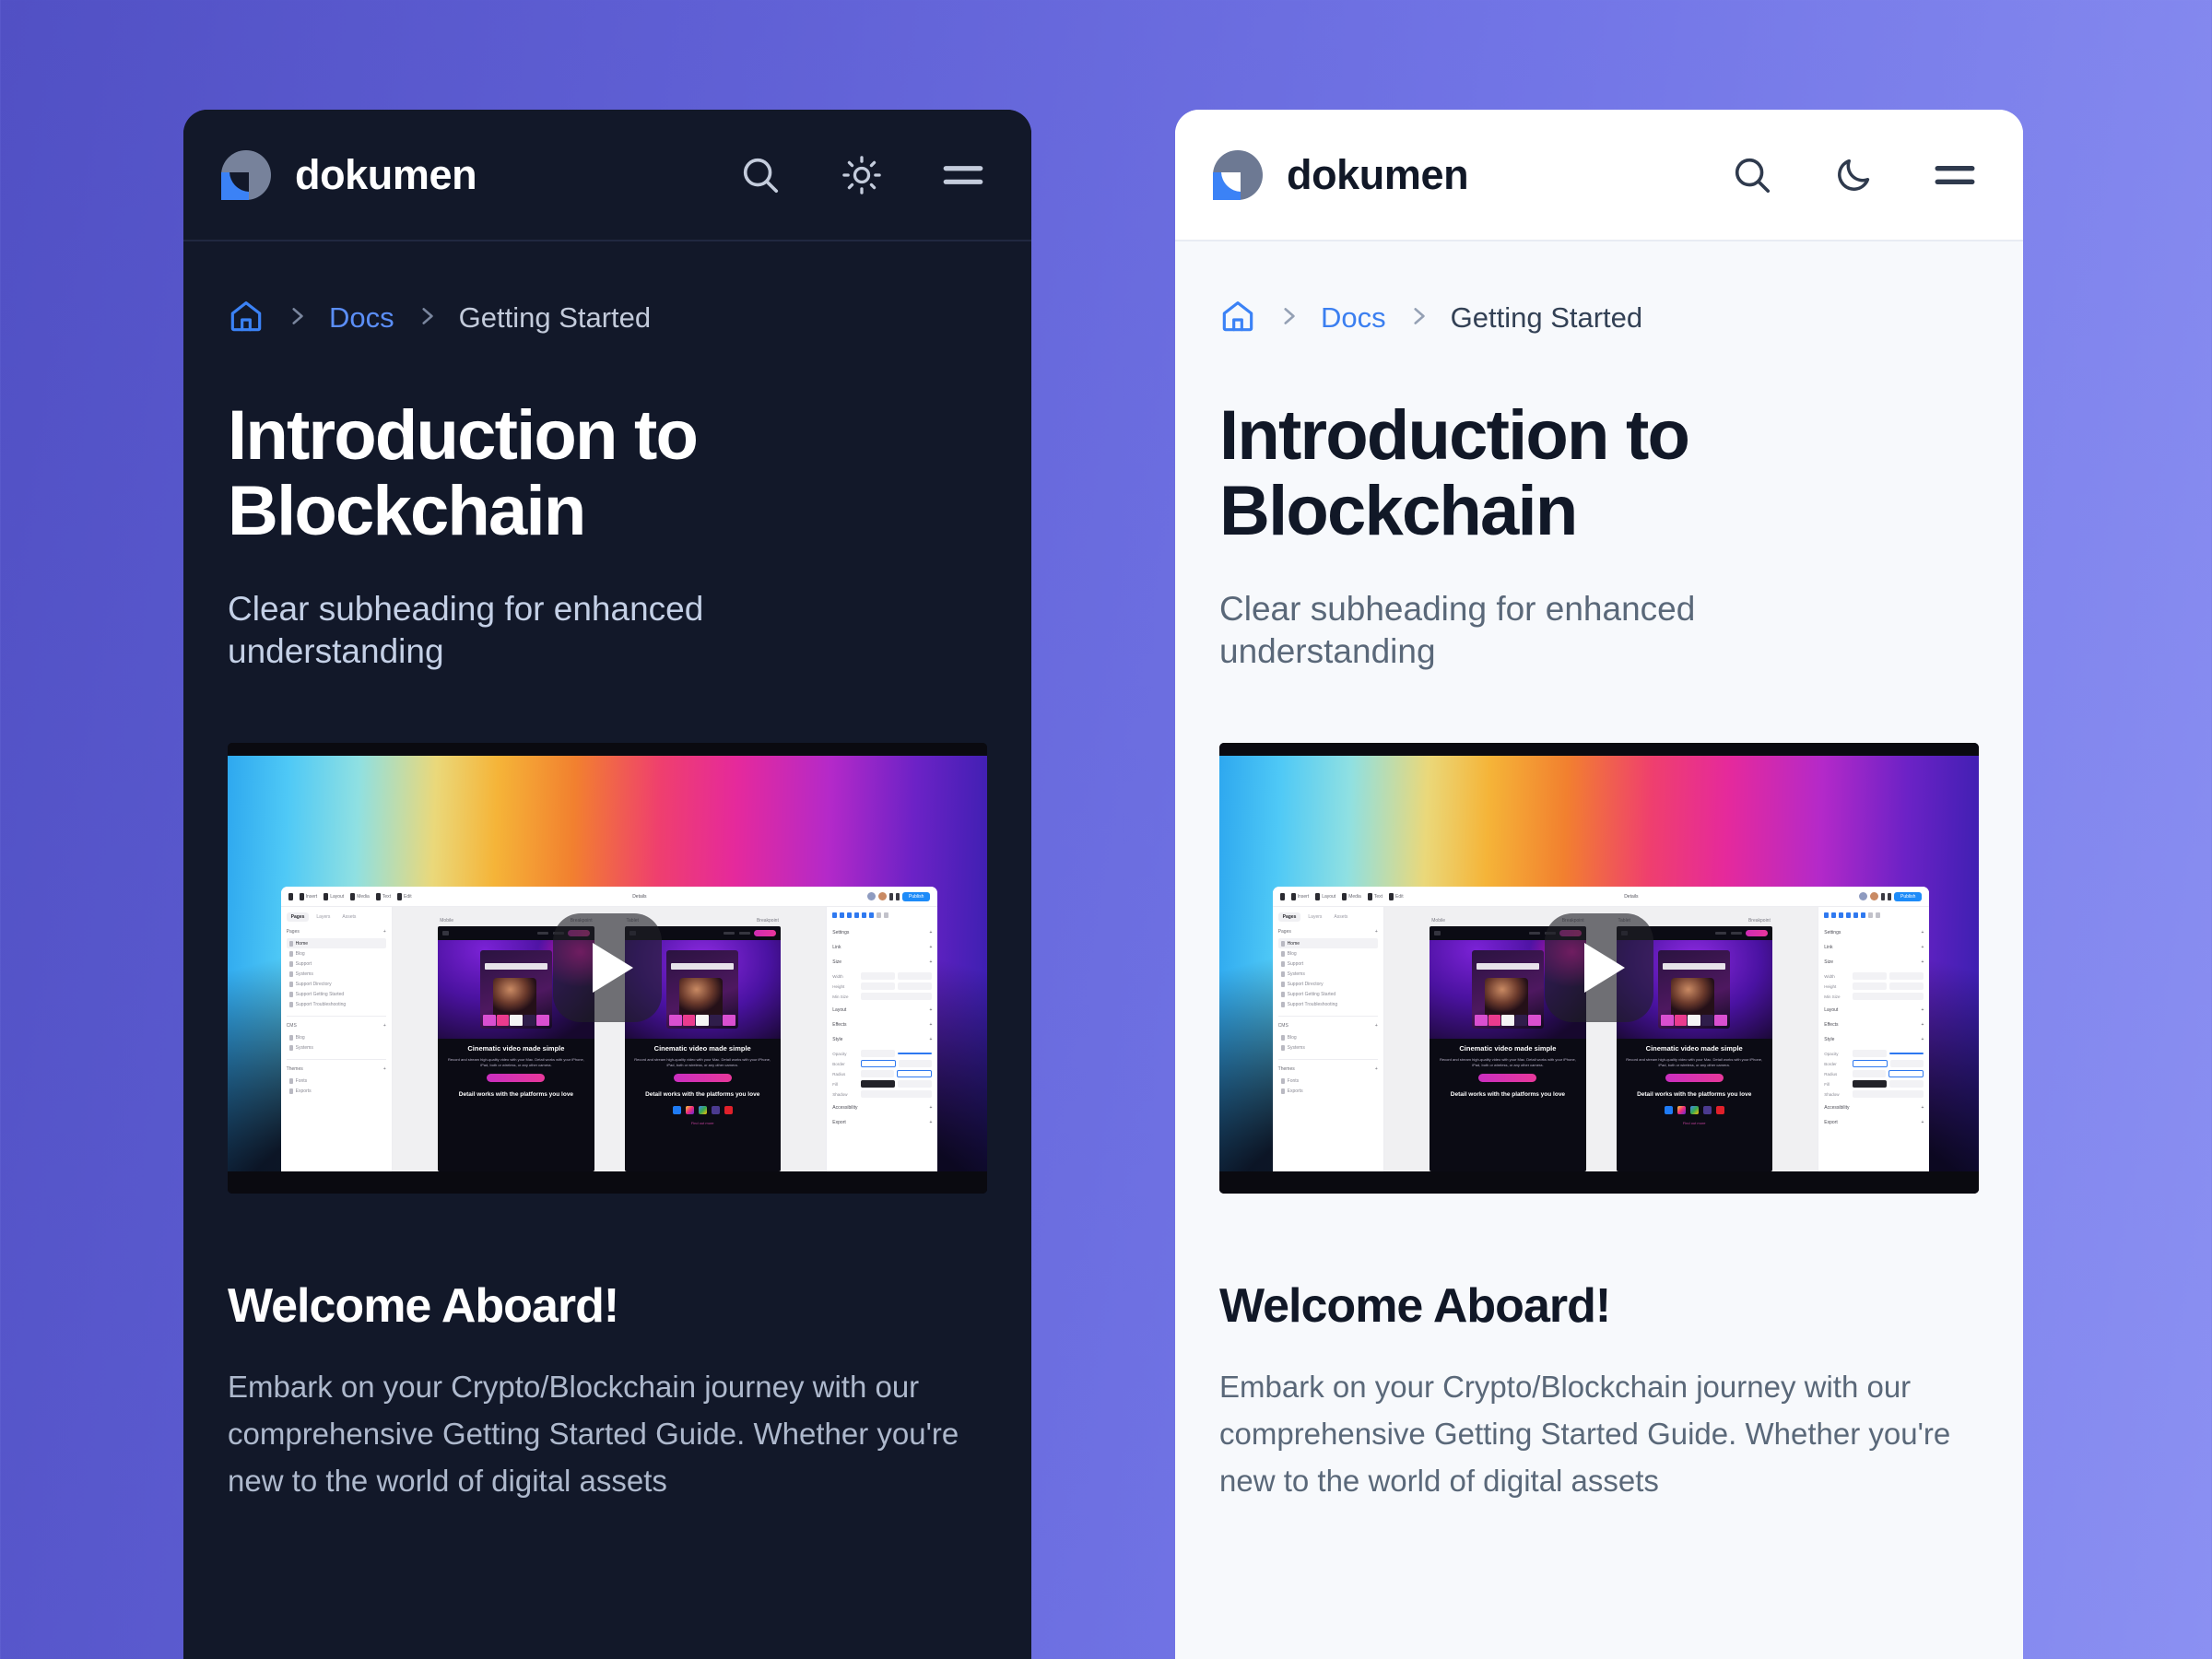  I want to click on header-actions-dark, so click(861, 175).